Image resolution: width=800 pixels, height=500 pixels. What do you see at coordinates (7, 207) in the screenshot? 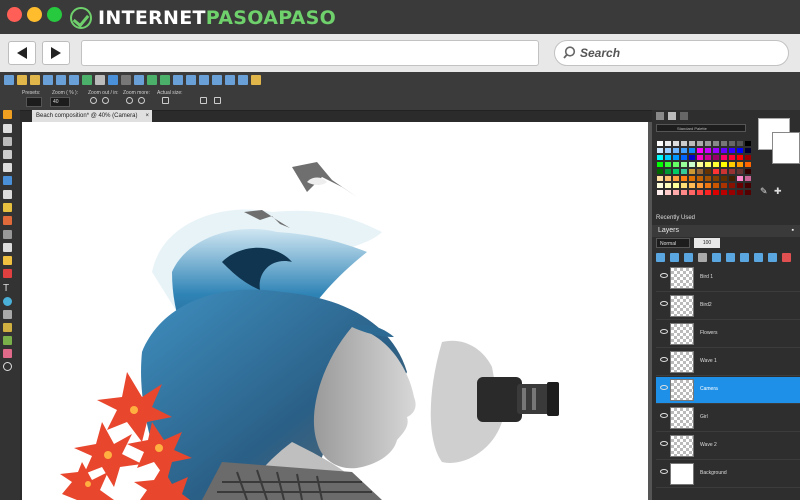
I see `makeover-tool-icon` at bounding box center [7, 207].